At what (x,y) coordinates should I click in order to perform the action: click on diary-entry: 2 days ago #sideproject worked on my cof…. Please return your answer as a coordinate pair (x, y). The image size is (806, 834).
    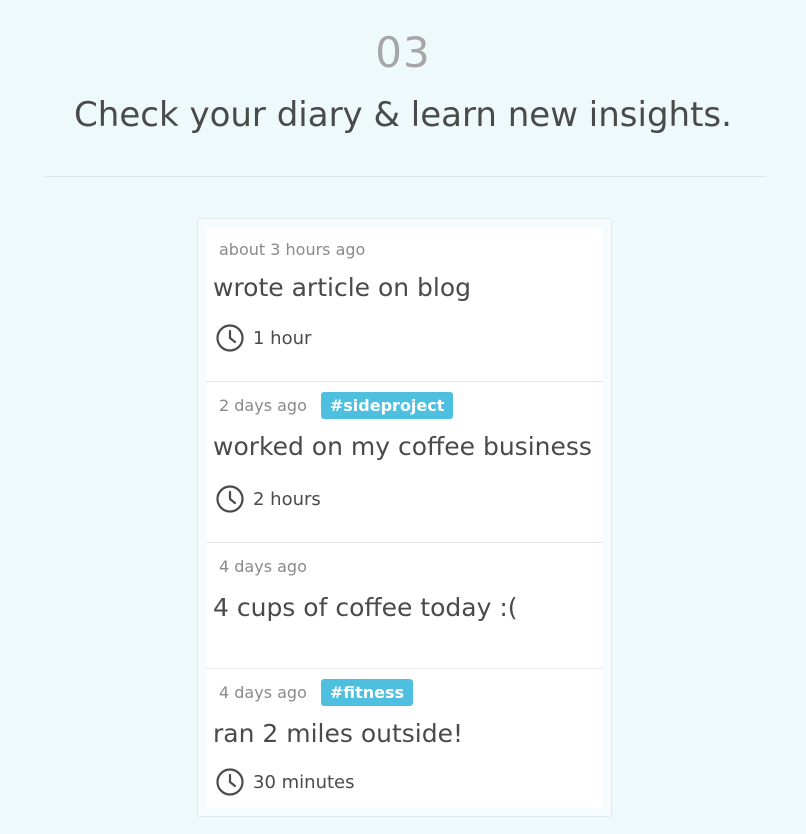
    Looking at the image, I should click on (404, 462).